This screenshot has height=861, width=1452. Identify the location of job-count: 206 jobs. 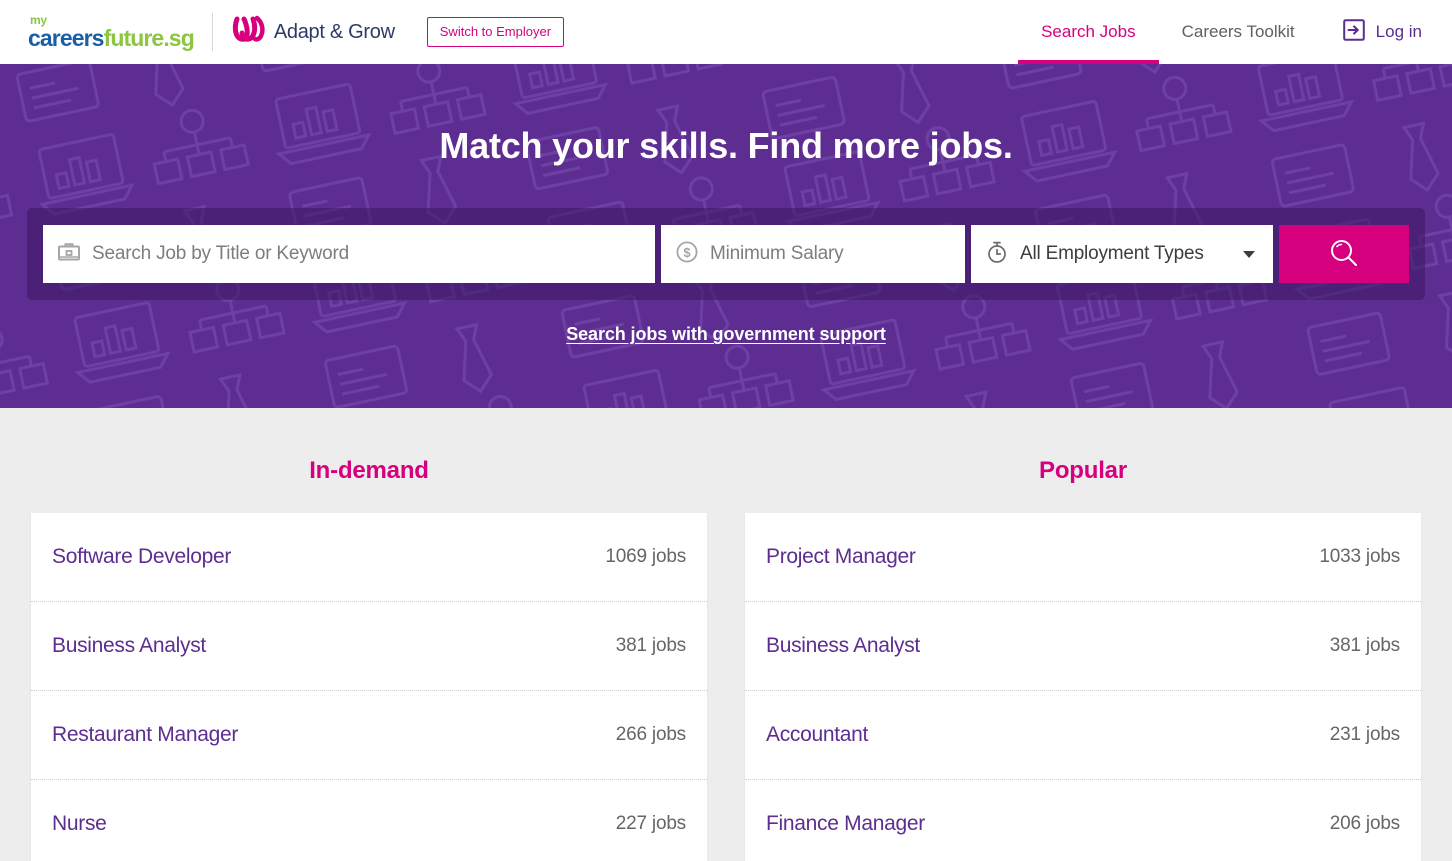
(1364, 823).